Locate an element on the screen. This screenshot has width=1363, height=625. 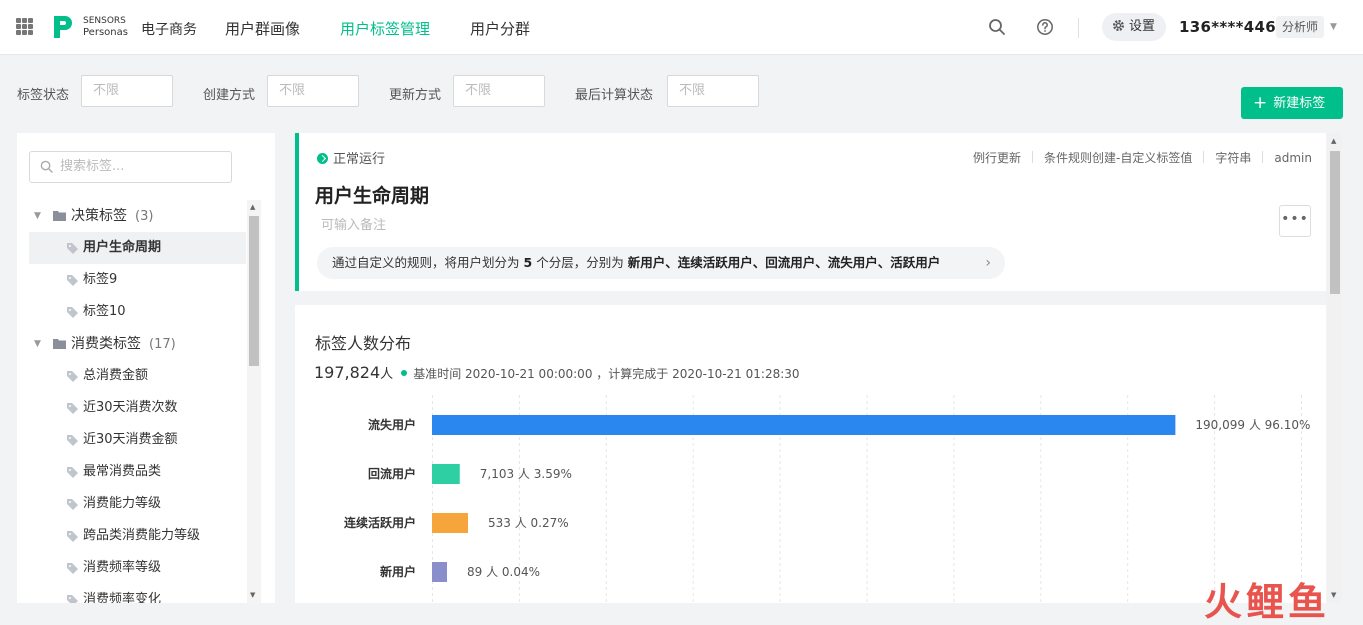
tree-group-count: (3) is located at coordinates (144, 216).